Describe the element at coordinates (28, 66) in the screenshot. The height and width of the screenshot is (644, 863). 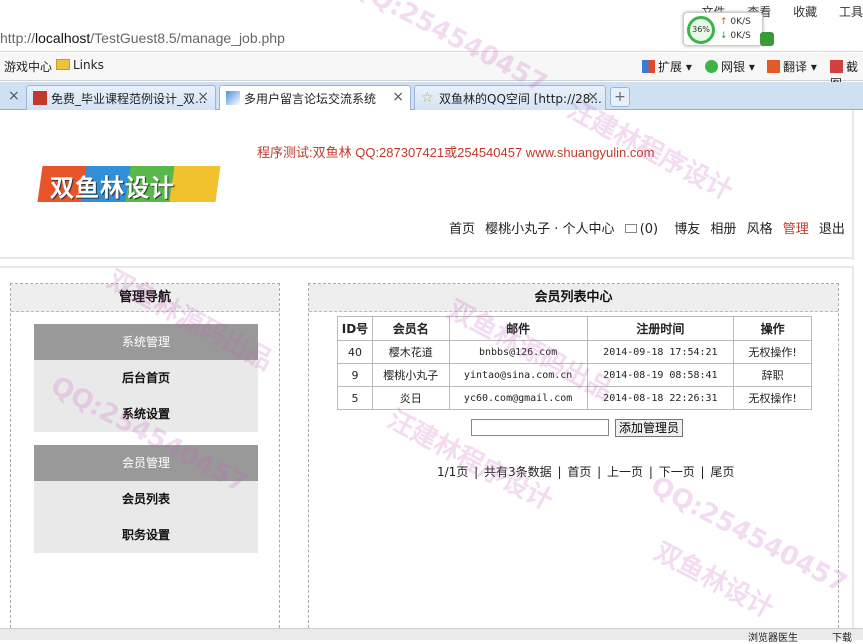
I see `fav-games: 游戏中心` at that location.